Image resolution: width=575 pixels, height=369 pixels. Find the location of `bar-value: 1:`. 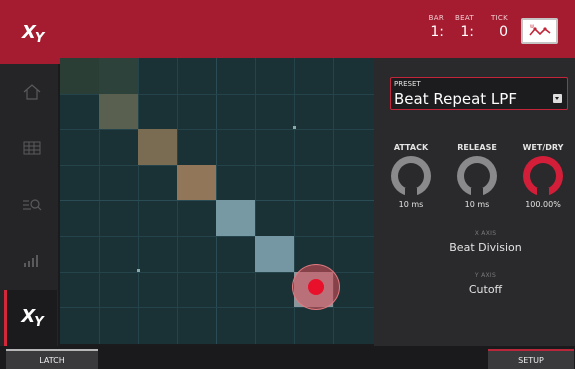

bar-value: 1: is located at coordinates (437, 32).